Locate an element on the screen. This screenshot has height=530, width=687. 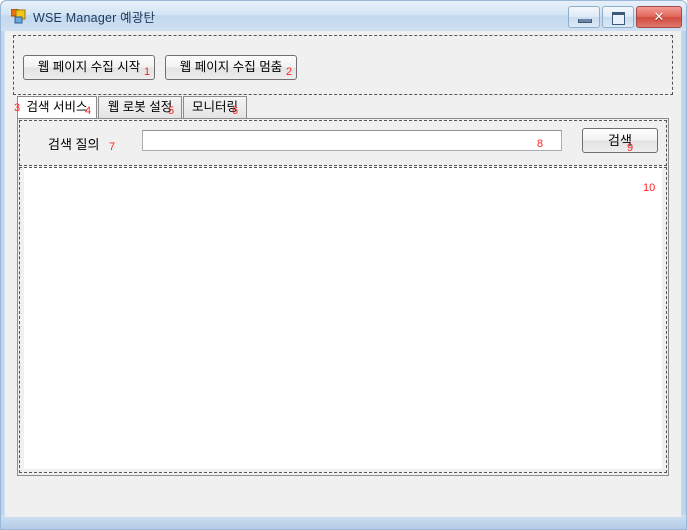
close-button: ✕ is located at coordinates (659, 17).